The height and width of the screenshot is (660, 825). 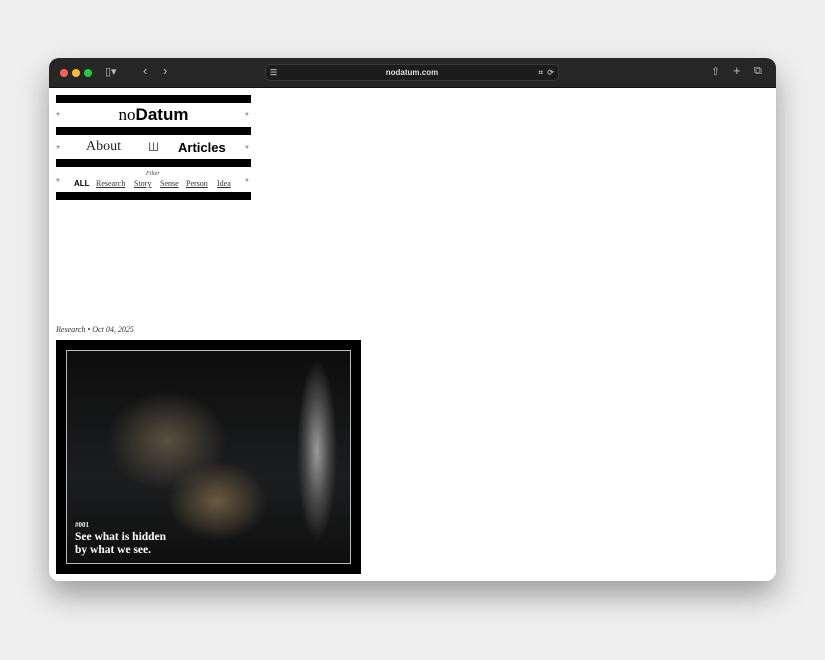 What do you see at coordinates (145, 70) in the screenshot?
I see `back-icon: ‹` at bounding box center [145, 70].